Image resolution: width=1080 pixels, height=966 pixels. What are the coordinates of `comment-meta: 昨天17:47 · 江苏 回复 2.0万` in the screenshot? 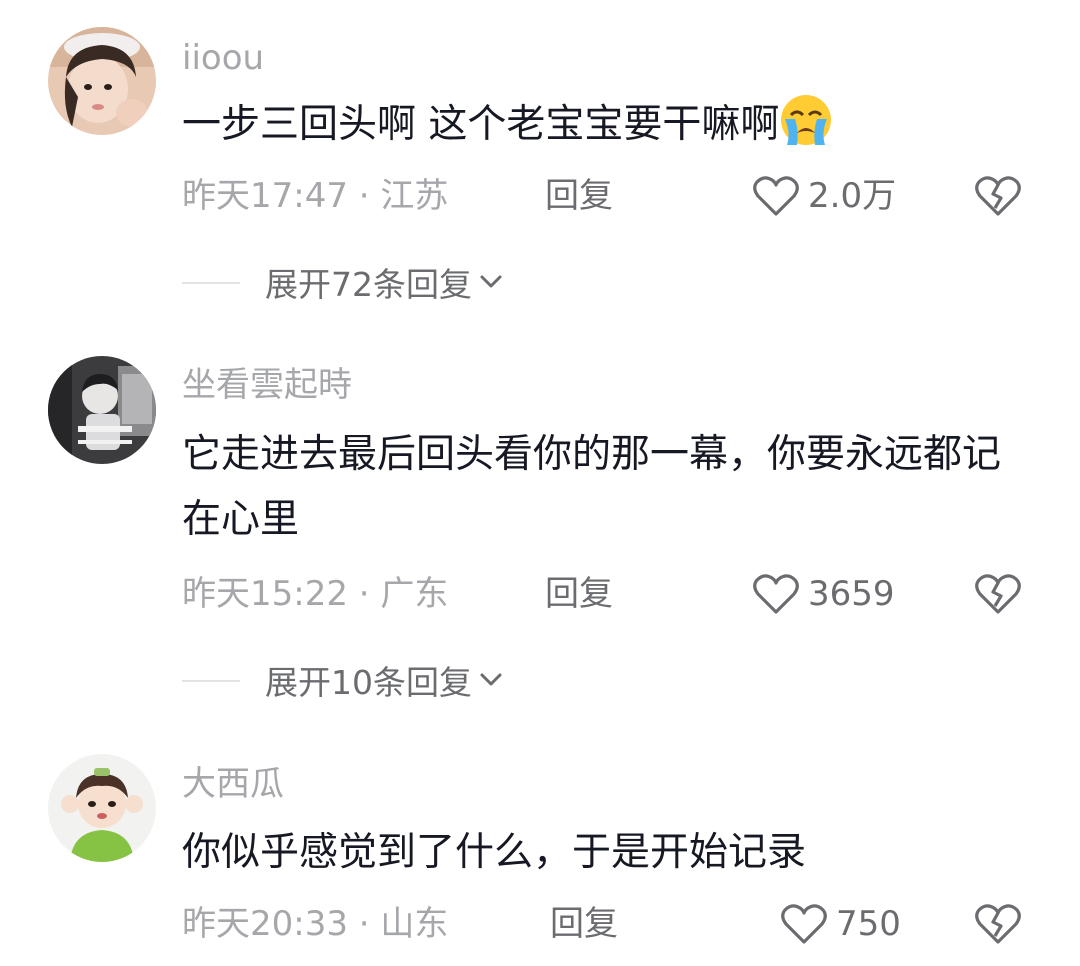 It's located at (540, 196).